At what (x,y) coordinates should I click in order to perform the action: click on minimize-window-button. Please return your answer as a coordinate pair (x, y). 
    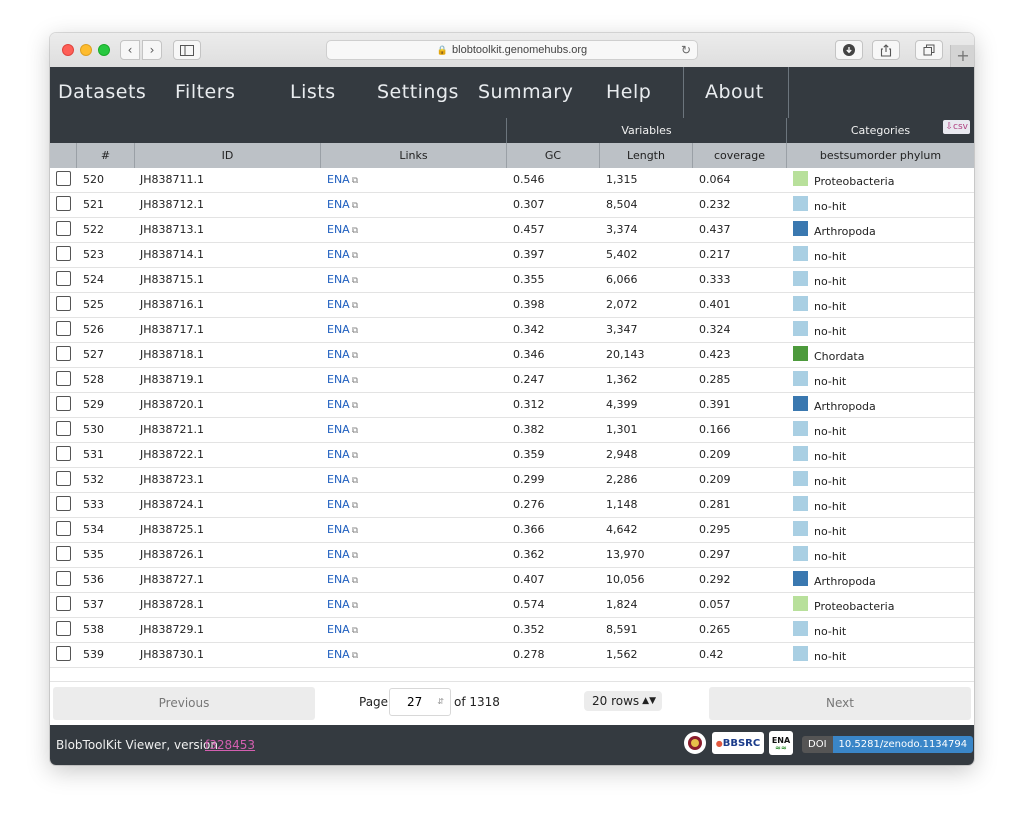
    Looking at the image, I should click on (86, 50).